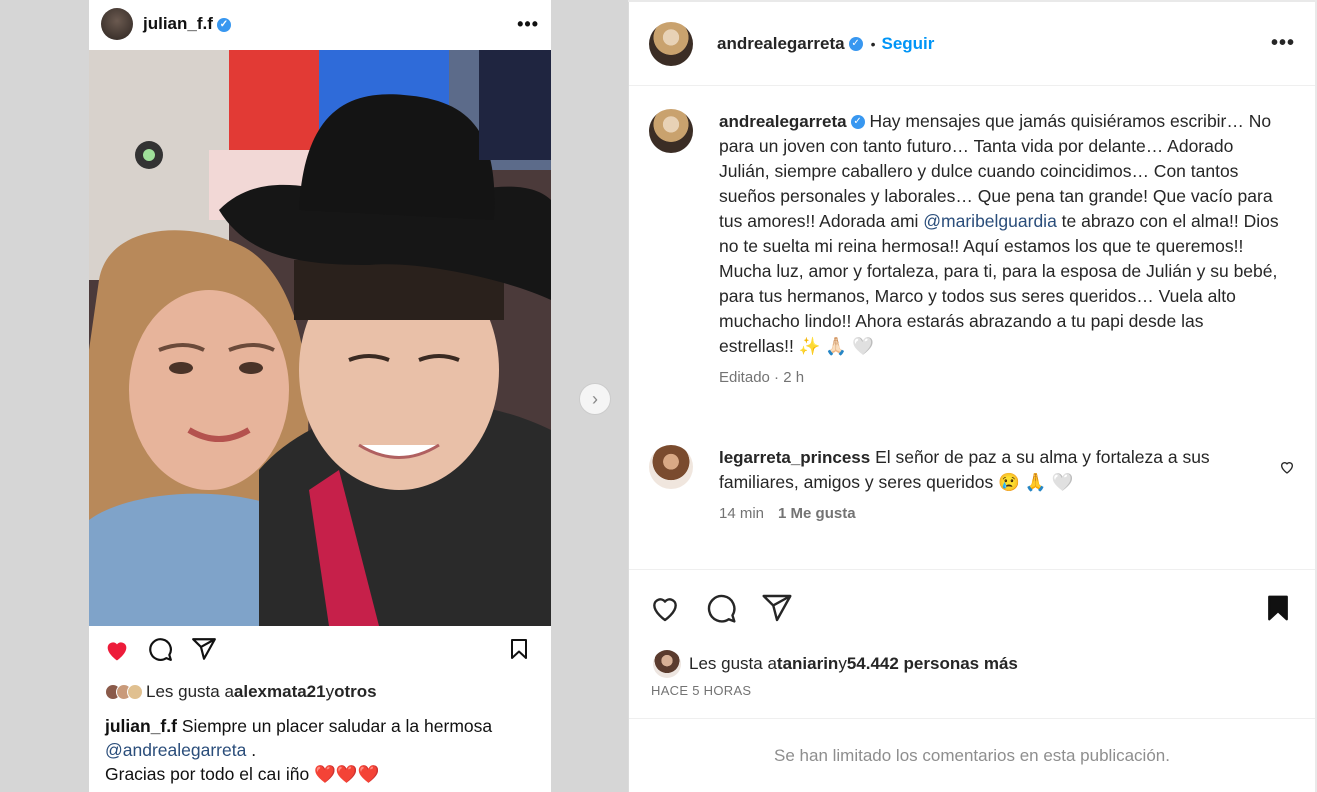  What do you see at coordinates (972, 569) in the screenshot?
I see `divider` at bounding box center [972, 569].